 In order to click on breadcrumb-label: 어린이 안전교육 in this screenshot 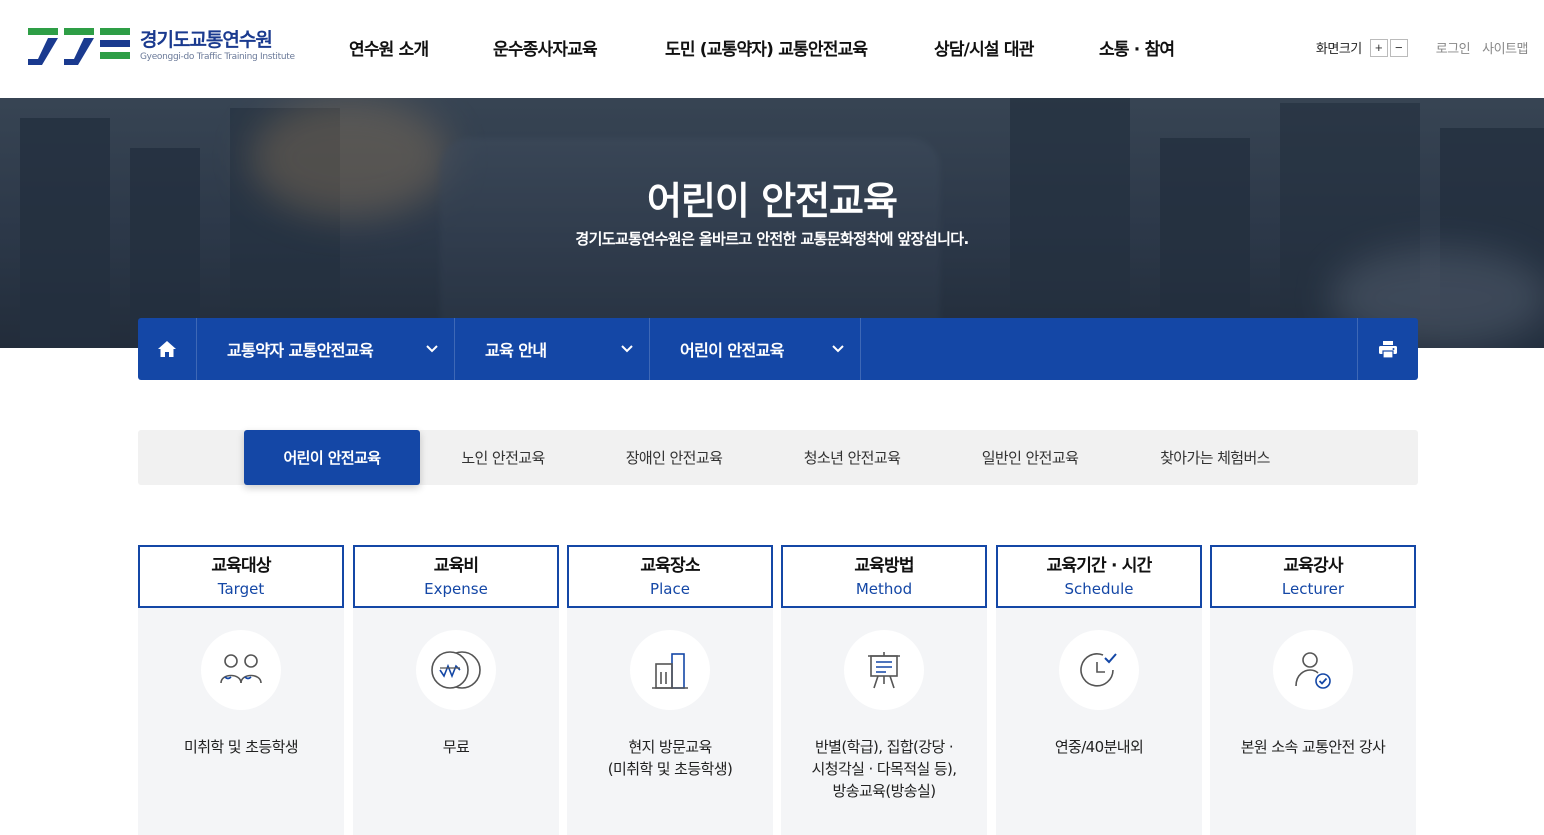, I will do `click(732, 350)`.